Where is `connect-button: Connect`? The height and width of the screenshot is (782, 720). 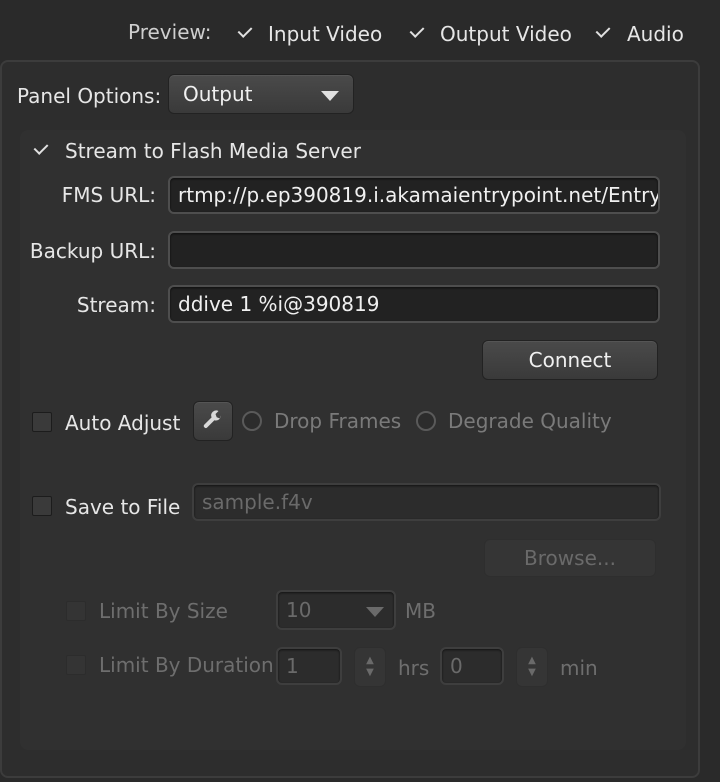 connect-button: Connect is located at coordinates (570, 360).